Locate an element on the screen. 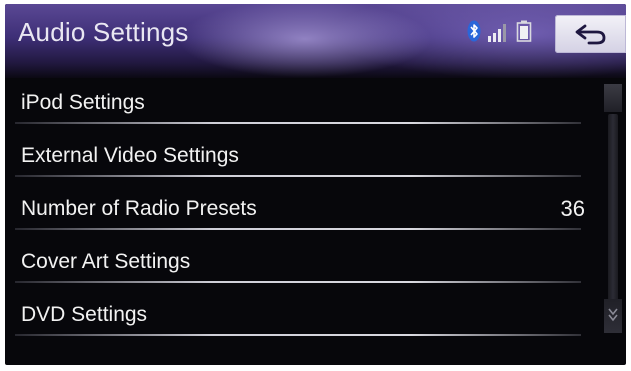 The height and width of the screenshot is (371, 631). menu-item-label: External Video Settings is located at coordinates (130, 155).